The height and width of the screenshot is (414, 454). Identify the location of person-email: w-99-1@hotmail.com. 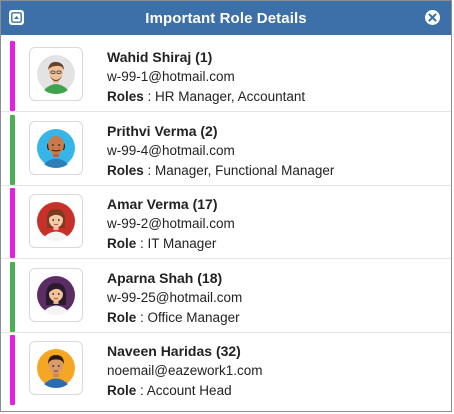
(171, 76).